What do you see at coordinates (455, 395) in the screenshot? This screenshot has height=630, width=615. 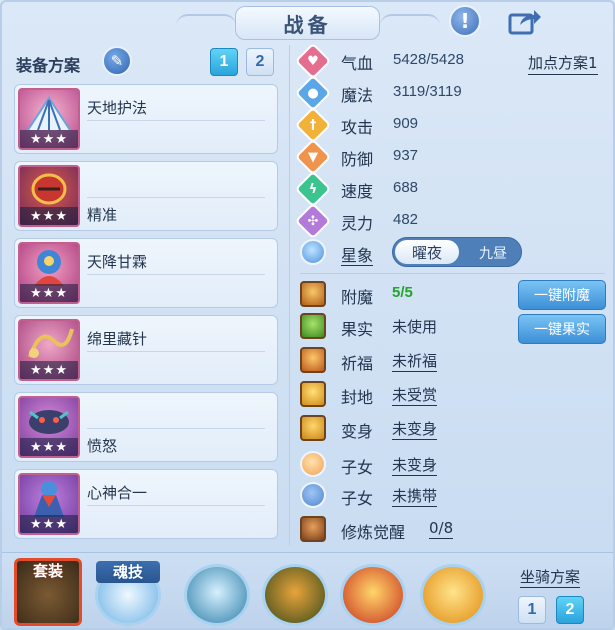 I see `extra-row-fief: 封地 未受赏` at bounding box center [455, 395].